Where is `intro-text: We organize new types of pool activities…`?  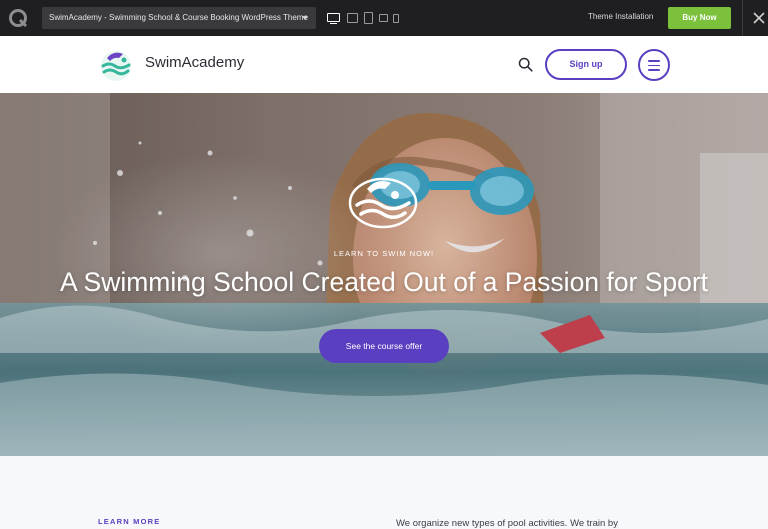
intro-text: We organize new types of pool activities… is located at coordinates (507, 523).